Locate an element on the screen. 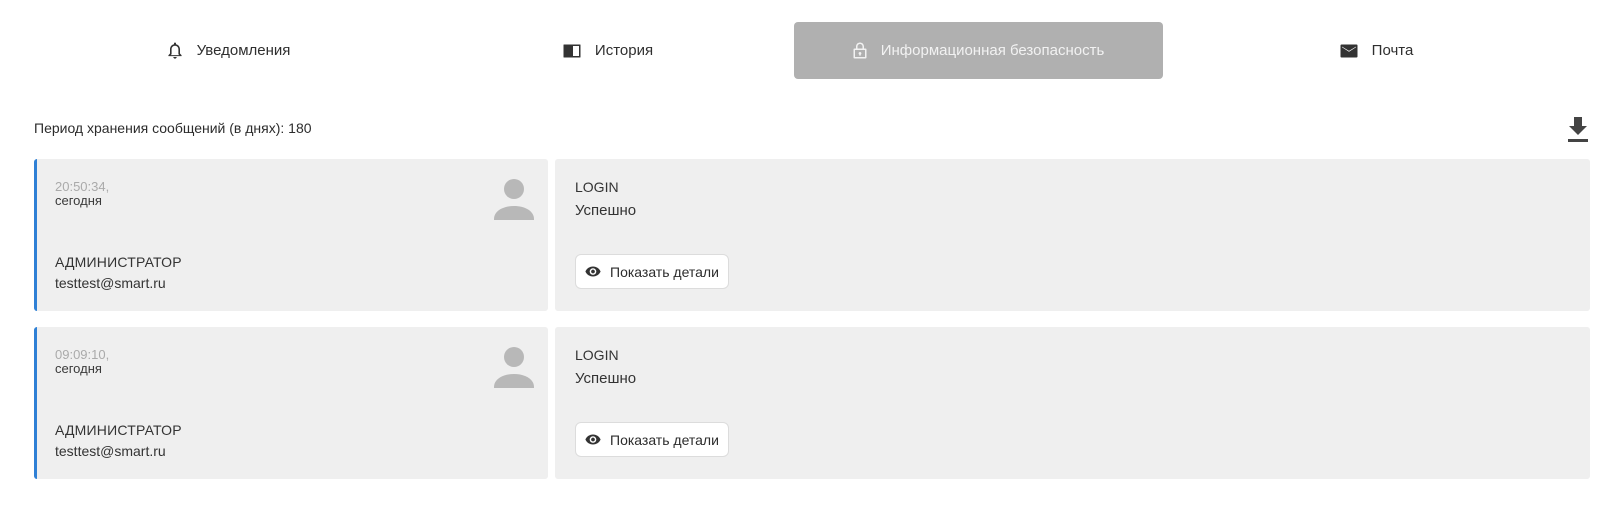 The height and width of the screenshot is (507, 1612). tab-information-security: Информационная безопасность is located at coordinates (978, 50).